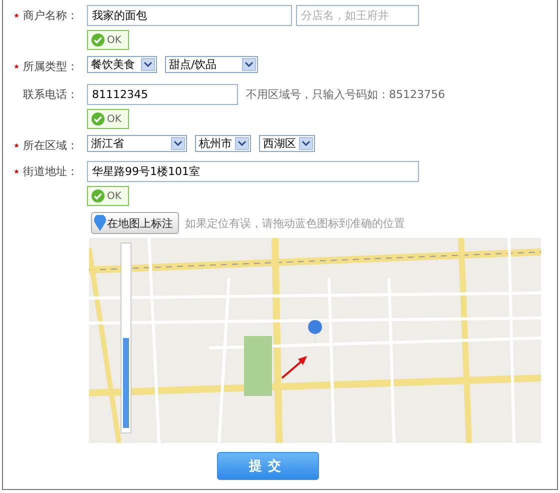  What do you see at coordinates (189, 15) in the screenshot?
I see `text-field: 我家的面包` at bounding box center [189, 15].